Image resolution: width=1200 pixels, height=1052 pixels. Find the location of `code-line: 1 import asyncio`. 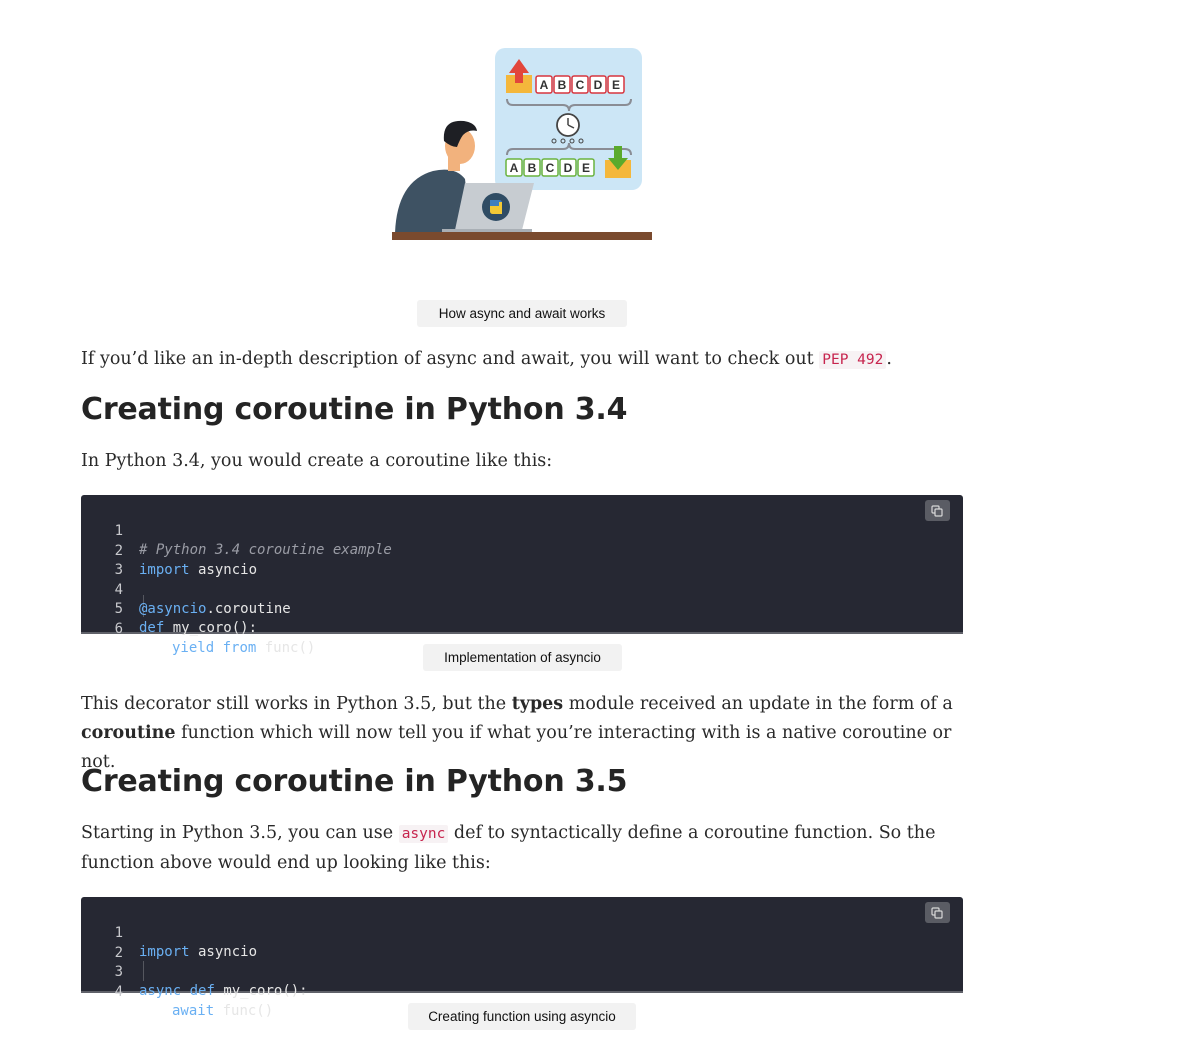

code-line: 1 import asyncio is located at coordinates (169, 932).